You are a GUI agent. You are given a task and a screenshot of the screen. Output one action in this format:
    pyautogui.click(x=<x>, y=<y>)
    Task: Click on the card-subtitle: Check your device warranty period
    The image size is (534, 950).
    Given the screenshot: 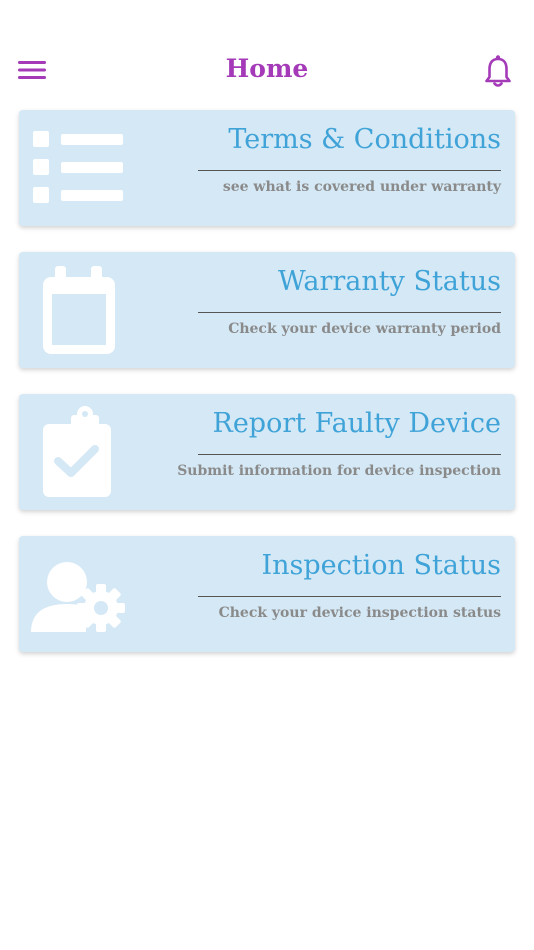 What is the action you would take?
    pyautogui.click(x=364, y=329)
    